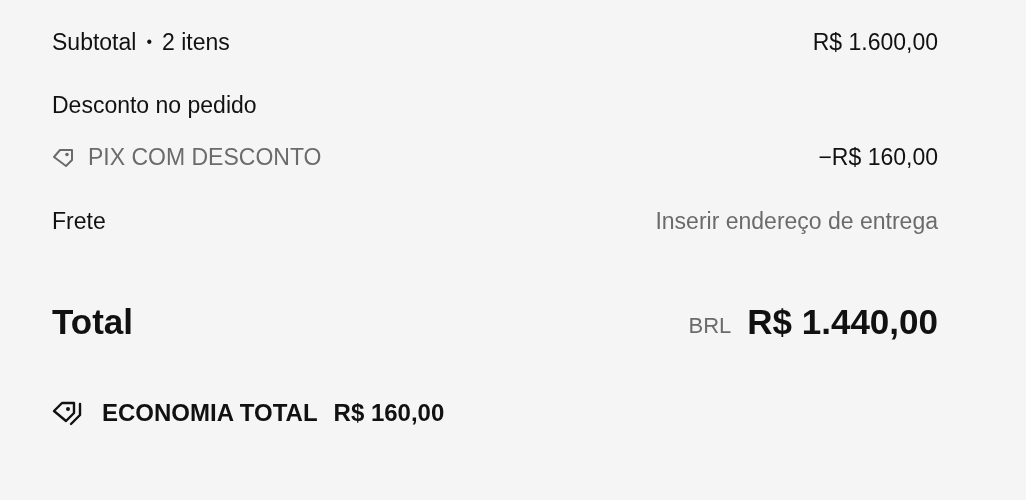 This screenshot has height=500, width=1026. What do you see at coordinates (154, 105) in the screenshot?
I see `discount-heading: Desconto no pedido` at bounding box center [154, 105].